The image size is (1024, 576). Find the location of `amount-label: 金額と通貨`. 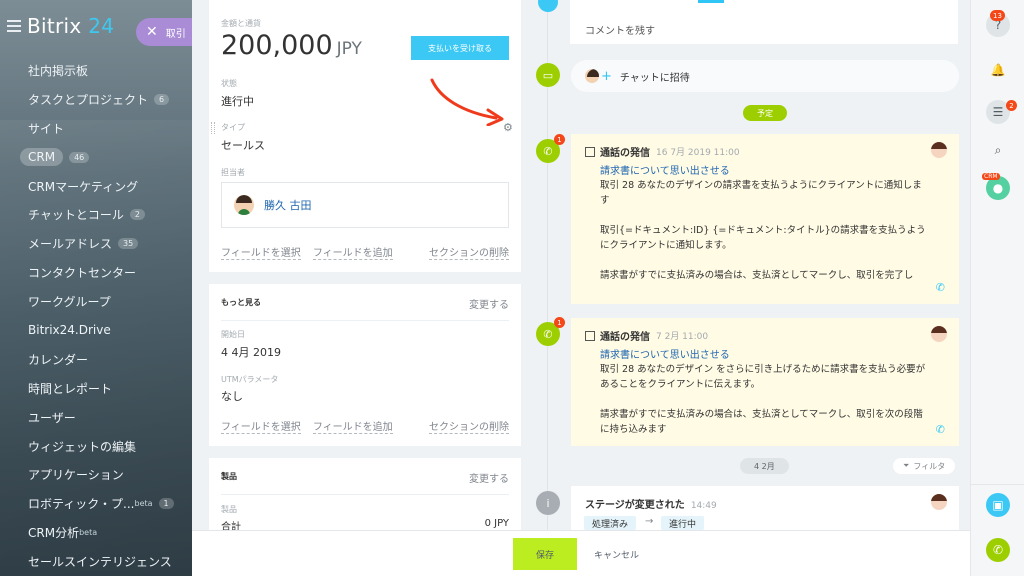

amount-label: 金額と通貨 is located at coordinates (241, 23).